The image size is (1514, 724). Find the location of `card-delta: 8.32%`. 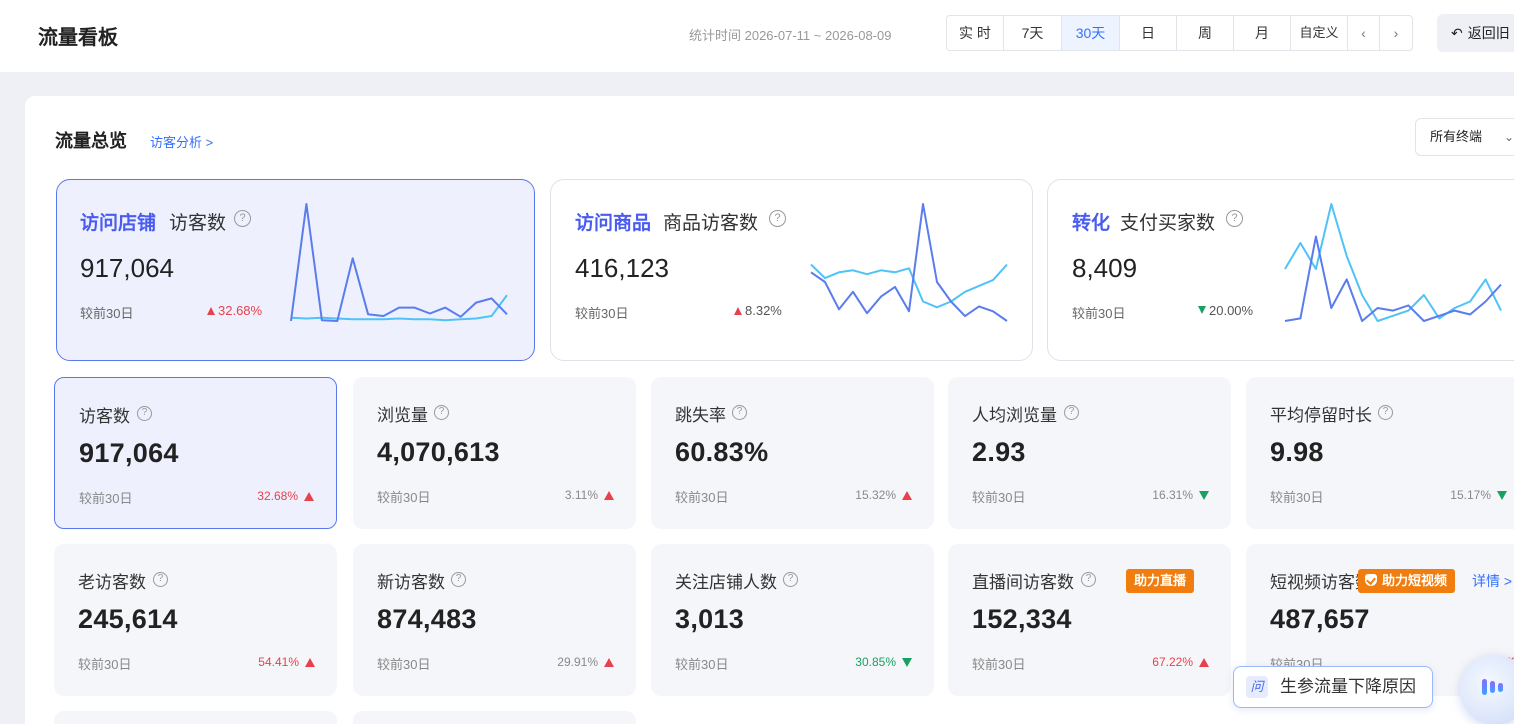

card-delta: 8.32% is located at coordinates (758, 310).